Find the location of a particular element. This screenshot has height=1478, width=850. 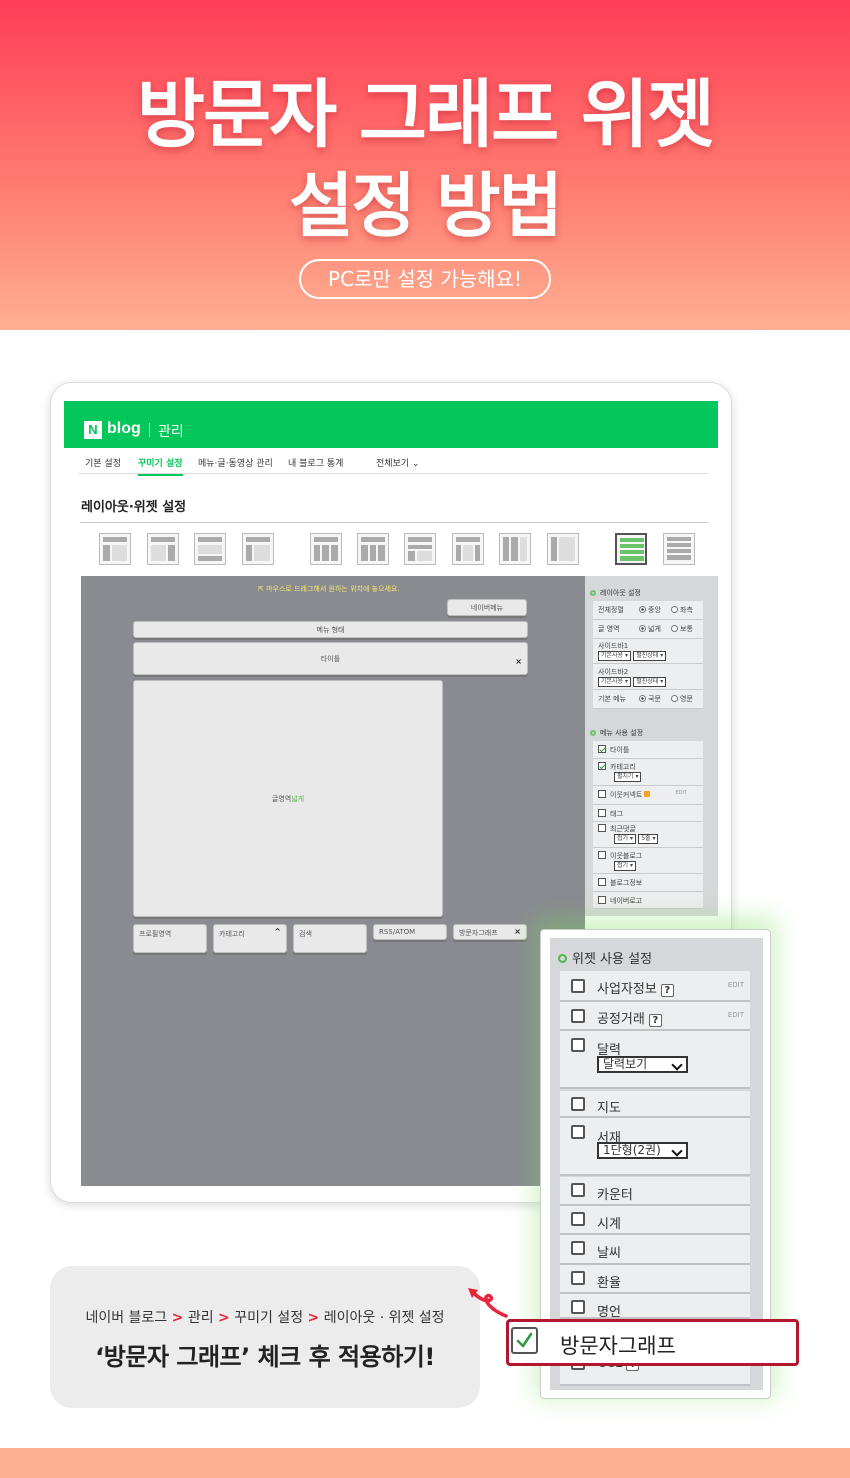

chevron-up-icon: ^ is located at coordinates (277, 931).